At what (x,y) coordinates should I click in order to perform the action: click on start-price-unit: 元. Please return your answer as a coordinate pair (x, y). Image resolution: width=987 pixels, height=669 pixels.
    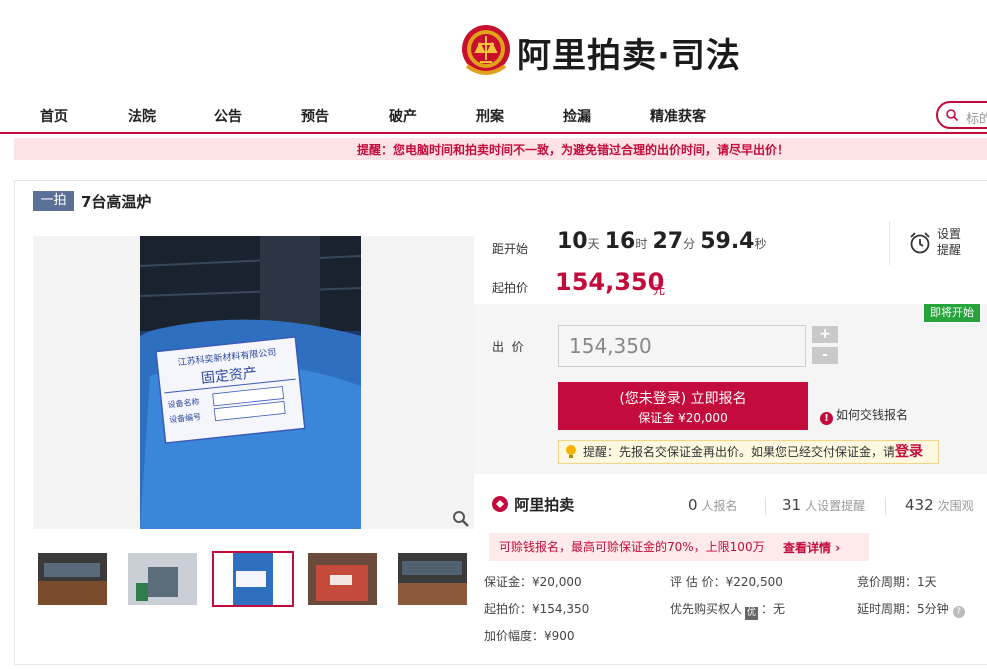
    Looking at the image, I should click on (659, 290).